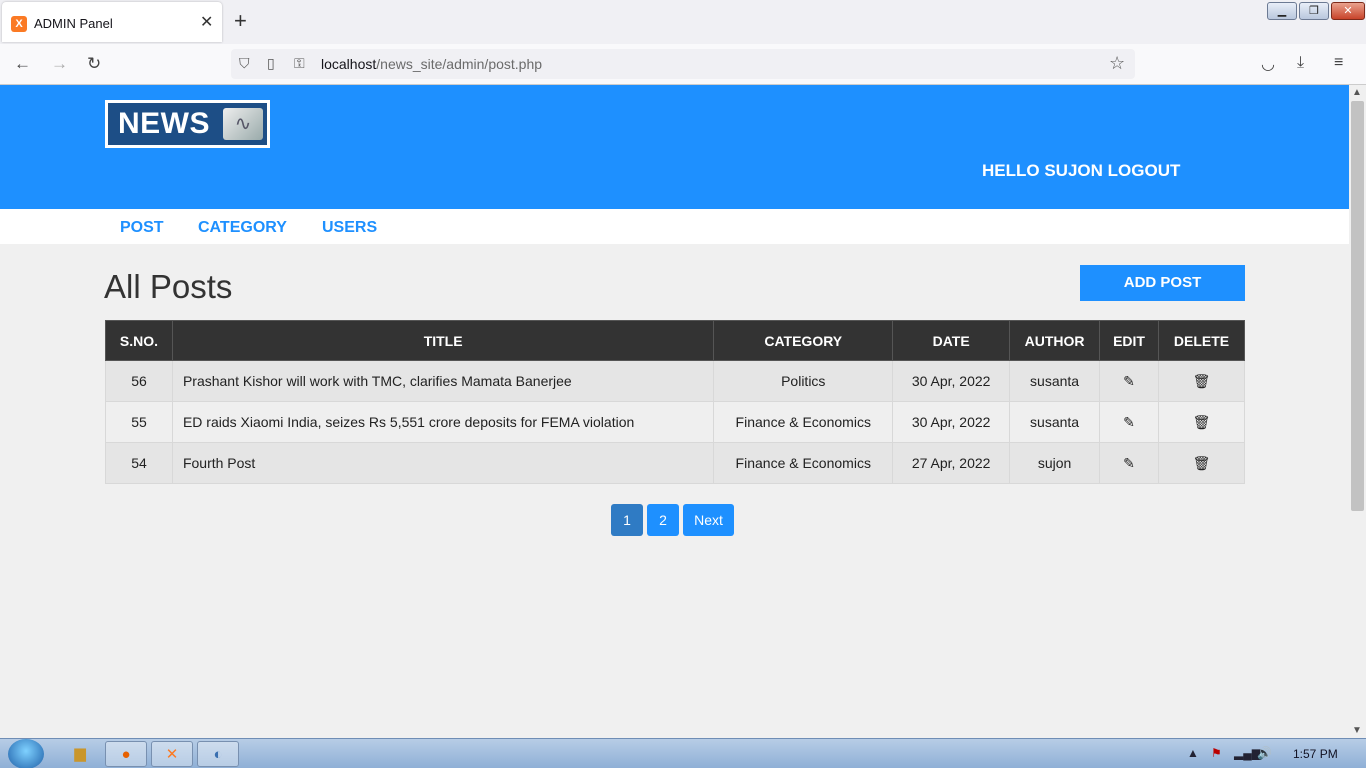  I want to click on cell-sno: 54, so click(139, 463).